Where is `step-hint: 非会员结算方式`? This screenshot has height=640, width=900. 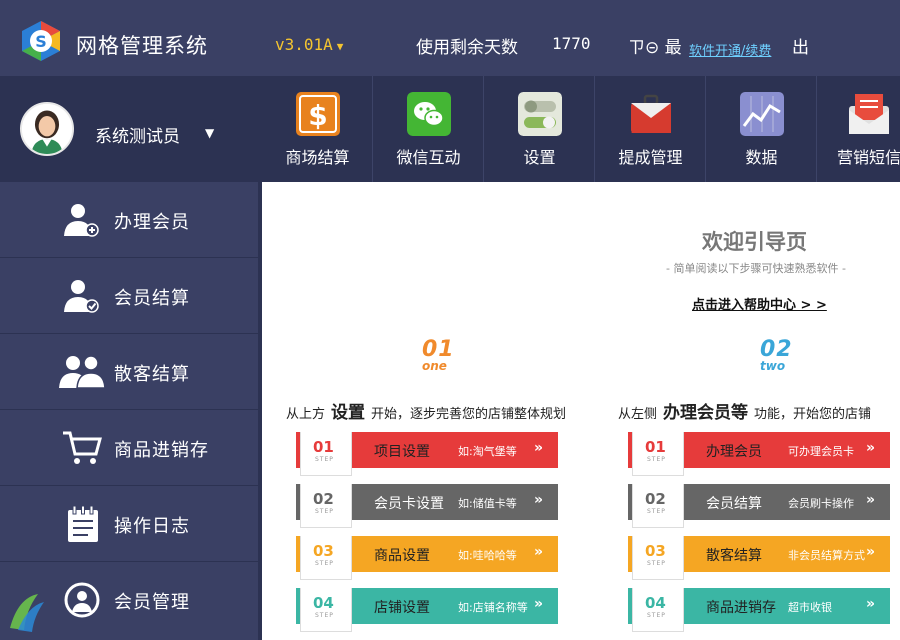 step-hint: 非会员结算方式 is located at coordinates (826, 555).